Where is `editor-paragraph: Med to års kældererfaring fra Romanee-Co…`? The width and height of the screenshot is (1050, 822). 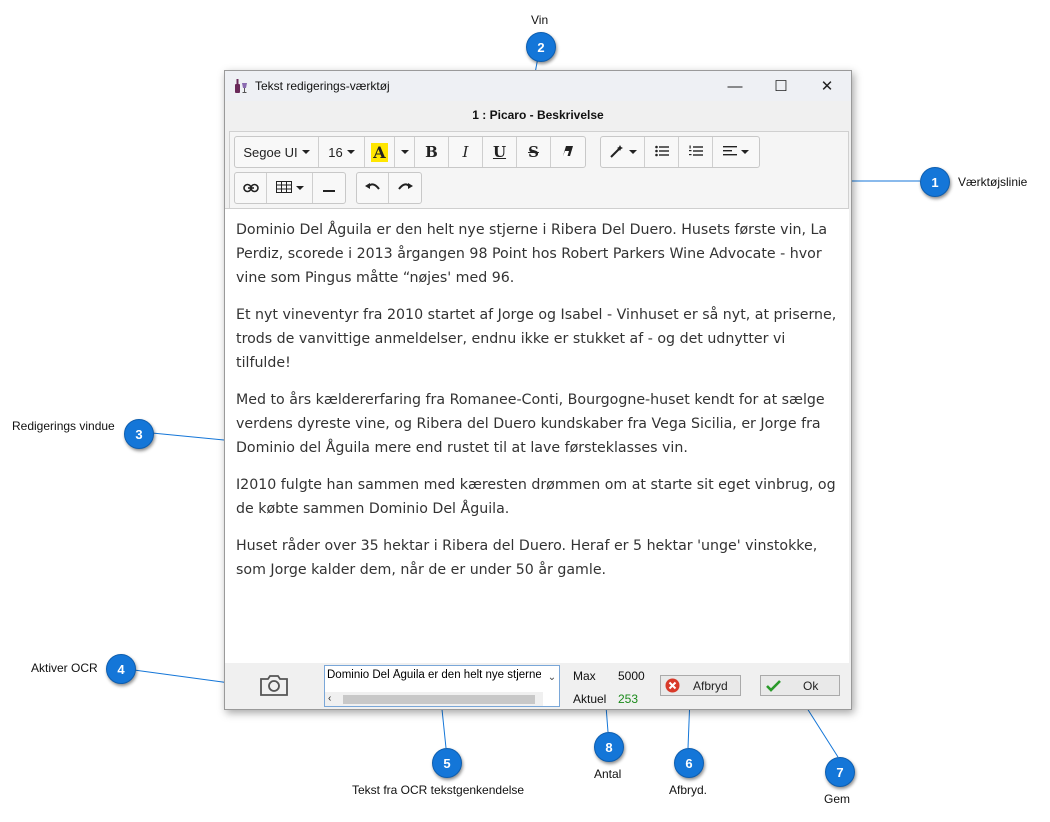
editor-paragraph: Med to års kældererfaring fra Romanee-Co… is located at coordinates (530, 424).